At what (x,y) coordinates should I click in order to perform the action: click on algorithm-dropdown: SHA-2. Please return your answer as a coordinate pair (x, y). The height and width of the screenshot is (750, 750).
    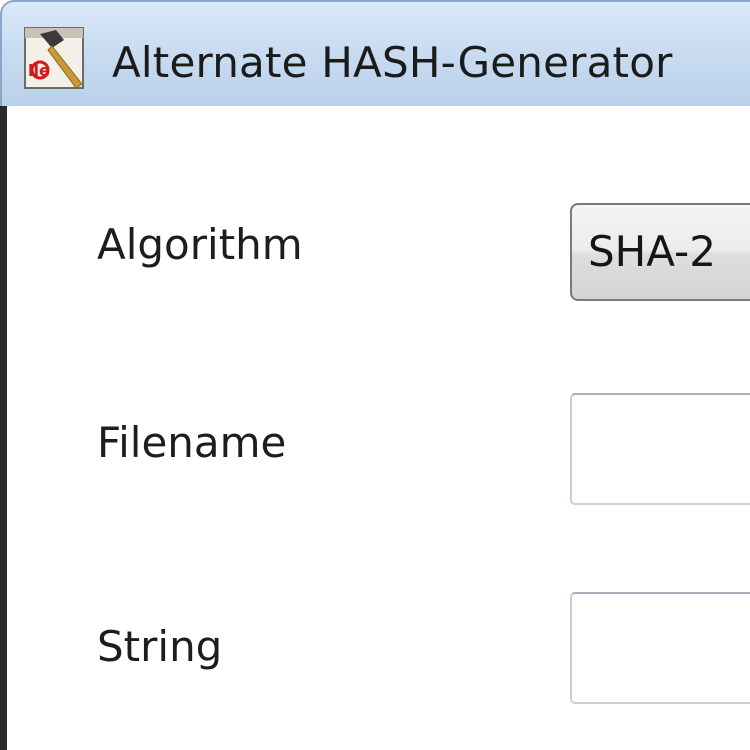
    Looking at the image, I should click on (660, 252).